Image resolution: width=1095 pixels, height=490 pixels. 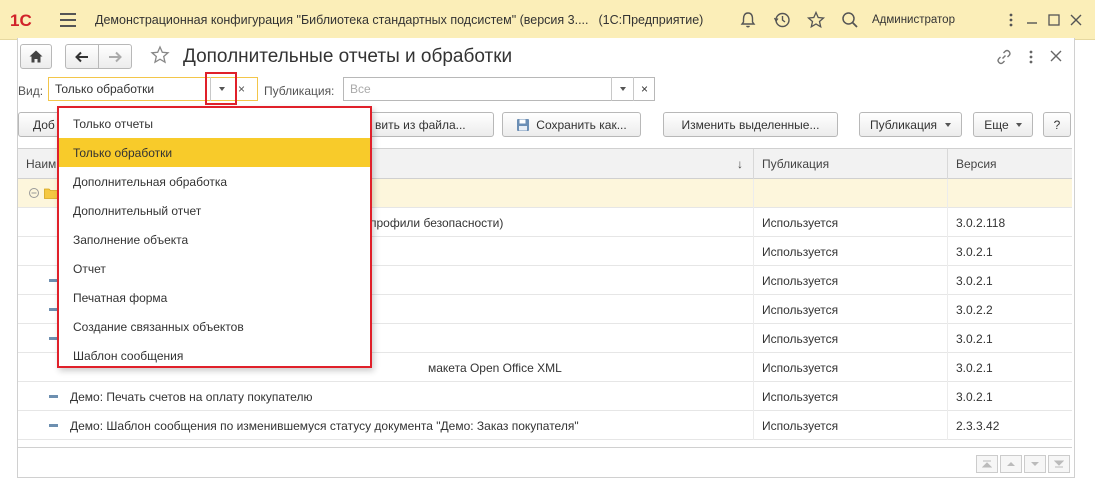 What do you see at coordinates (978, 426) in the screenshot?
I see `row-version: 2.3.3.42` at bounding box center [978, 426].